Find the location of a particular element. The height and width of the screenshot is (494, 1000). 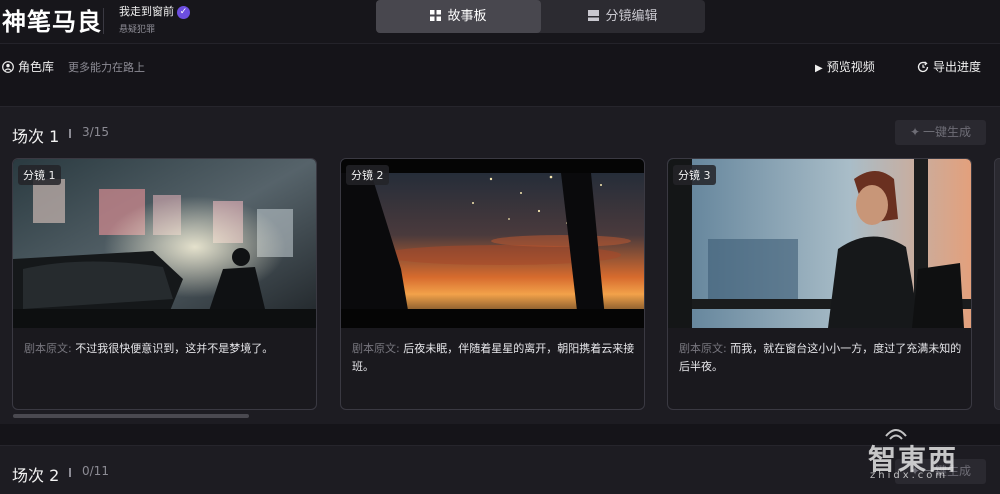

sparkle-icon: ✦ is located at coordinates (915, 132).